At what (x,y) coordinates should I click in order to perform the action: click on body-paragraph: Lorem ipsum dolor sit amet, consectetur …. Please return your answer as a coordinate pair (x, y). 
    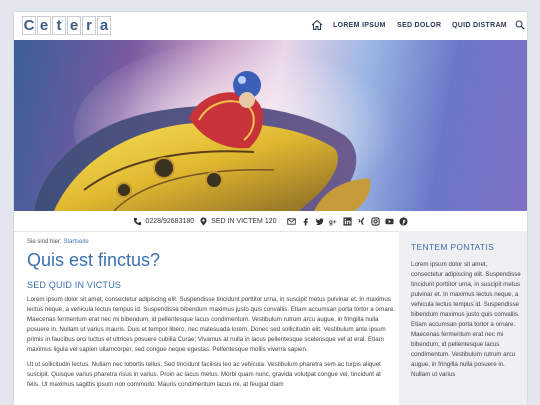
    Looking at the image, I should click on (211, 324).